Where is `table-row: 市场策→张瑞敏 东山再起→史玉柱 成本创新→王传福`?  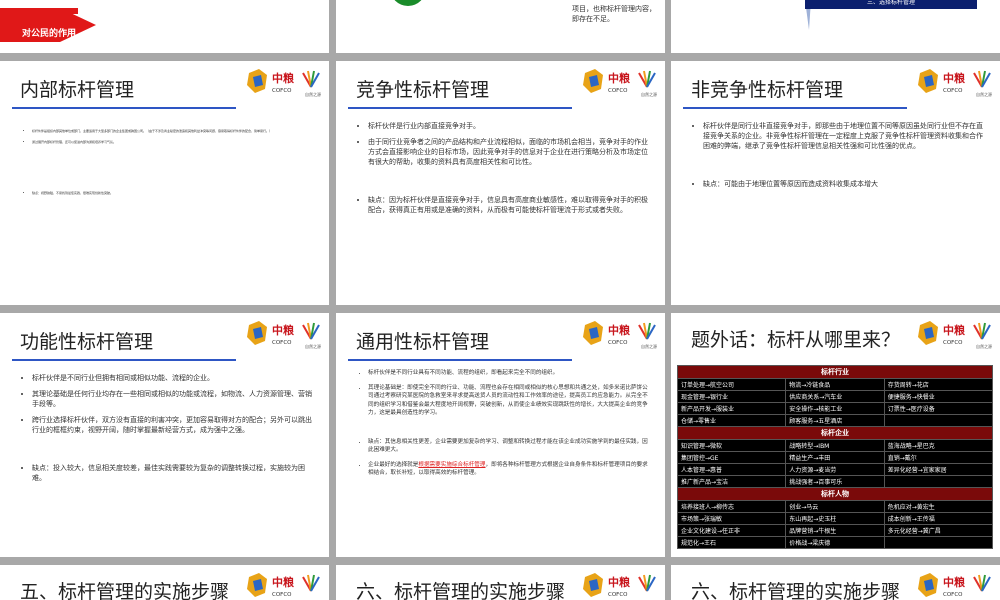
table-row: 市场策→张瑞敏 东山再起→史玉柱 成本创新→王传福 is located at coordinates (835, 518).